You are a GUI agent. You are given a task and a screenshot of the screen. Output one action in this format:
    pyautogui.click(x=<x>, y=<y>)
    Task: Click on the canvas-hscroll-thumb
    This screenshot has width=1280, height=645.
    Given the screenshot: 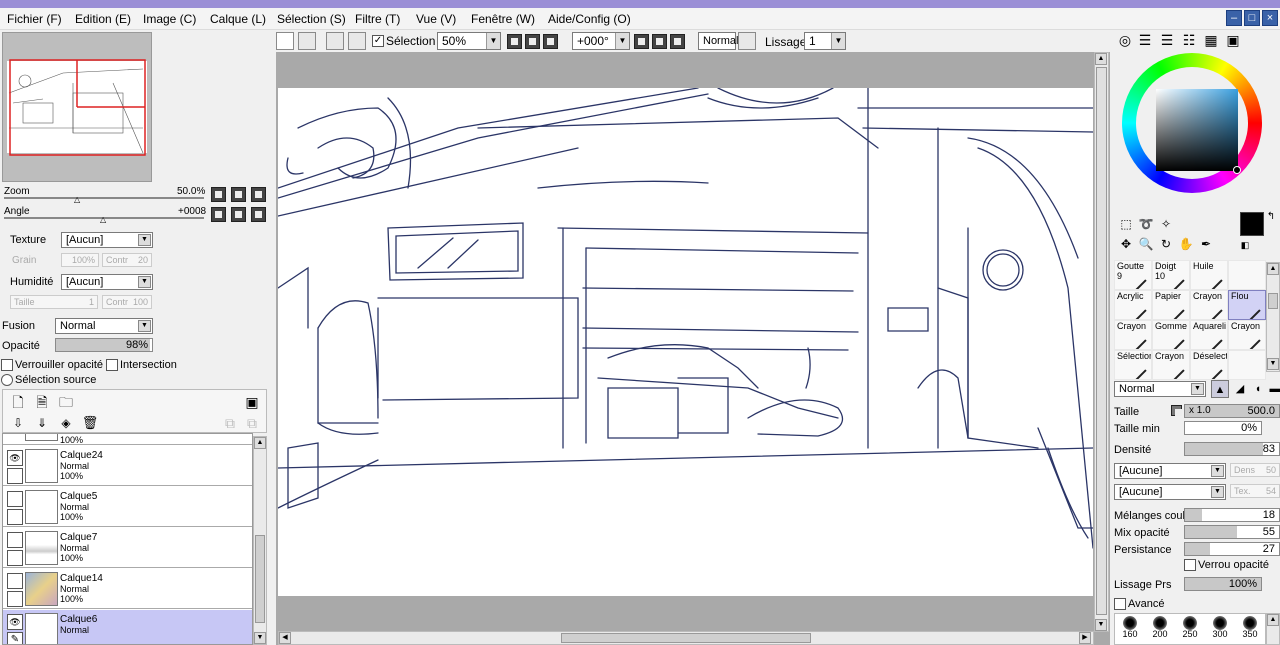 What is the action you would take?
    pyautogui.click(x=686, y=638)
    